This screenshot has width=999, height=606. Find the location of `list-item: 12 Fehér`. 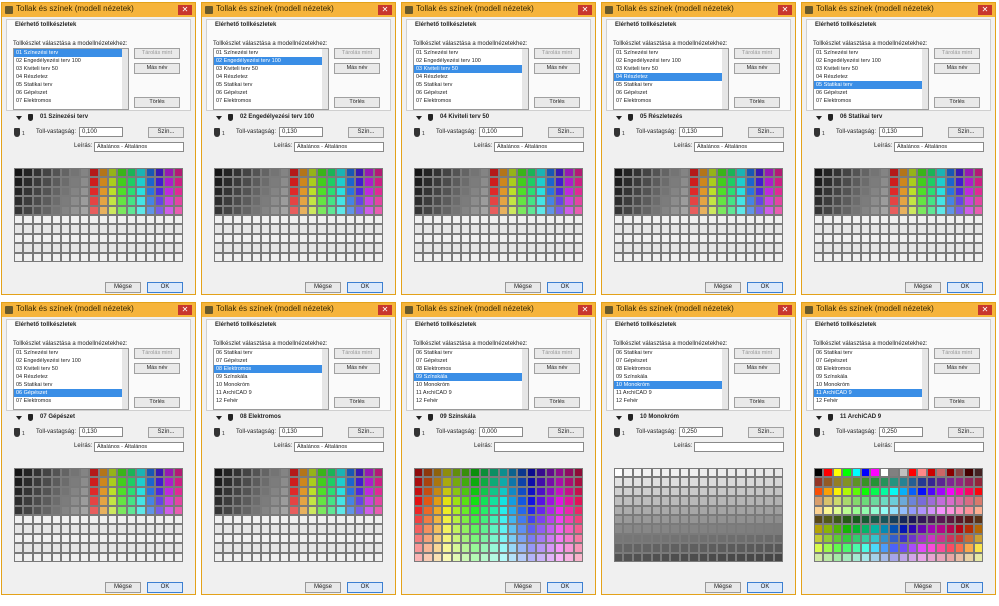

list-item: 12 Fehér is located at coordinates (471, 401).